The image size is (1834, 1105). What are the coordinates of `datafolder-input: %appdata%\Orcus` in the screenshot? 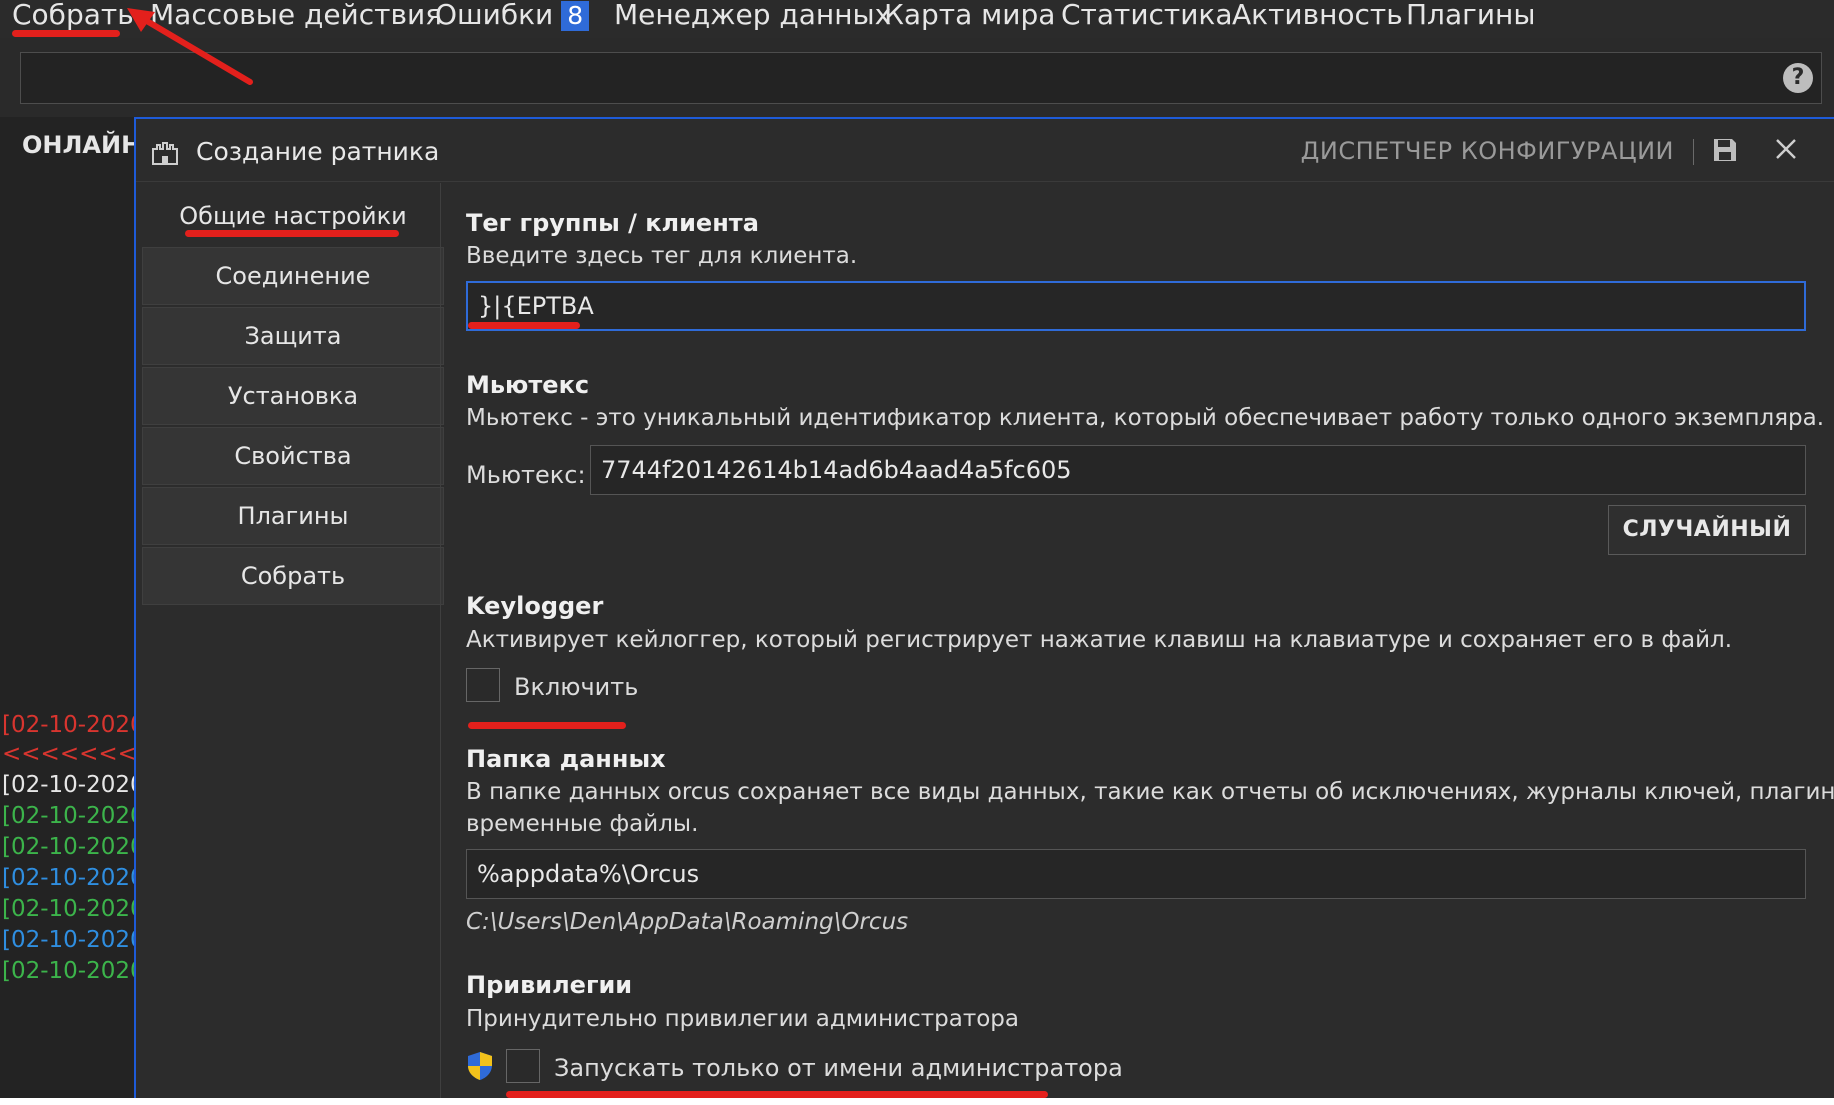 It's located at (1136, 874).